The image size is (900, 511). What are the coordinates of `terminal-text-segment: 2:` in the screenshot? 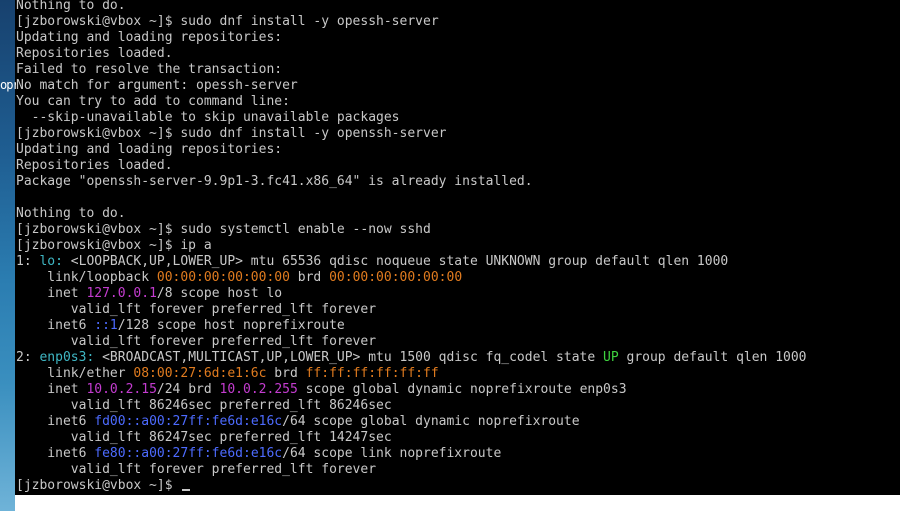 It's located at (28, 357).